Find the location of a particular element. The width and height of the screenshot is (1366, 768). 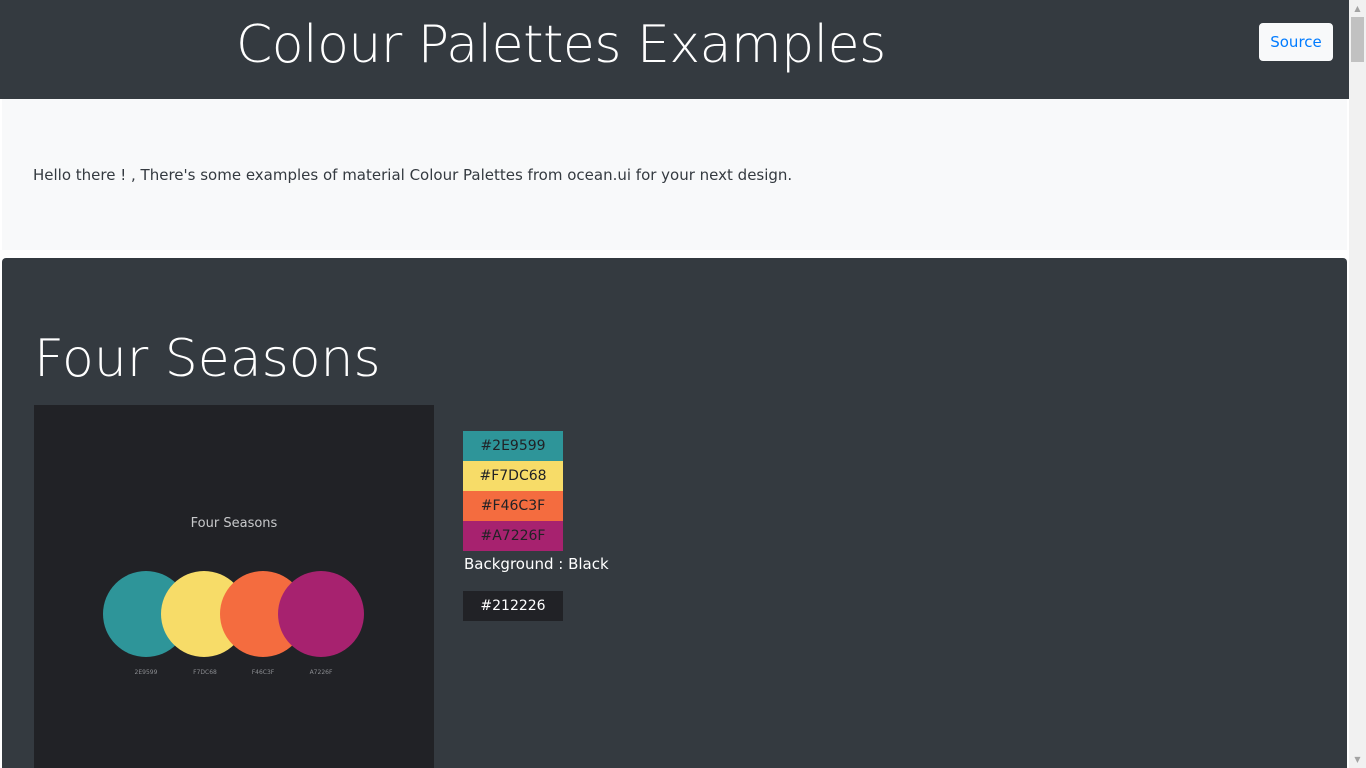

top-navbar: Colour Palettes Examples Source is located at coordinates (674, 49).